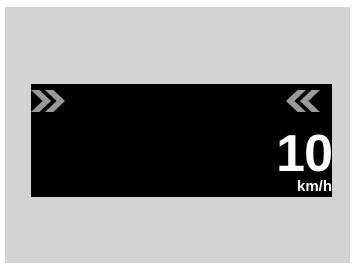 This screenshot has height=268, width=356. Describe the element at coordinates (310, 101) in the screenshot. I see `chevron-left-icon` at that location.